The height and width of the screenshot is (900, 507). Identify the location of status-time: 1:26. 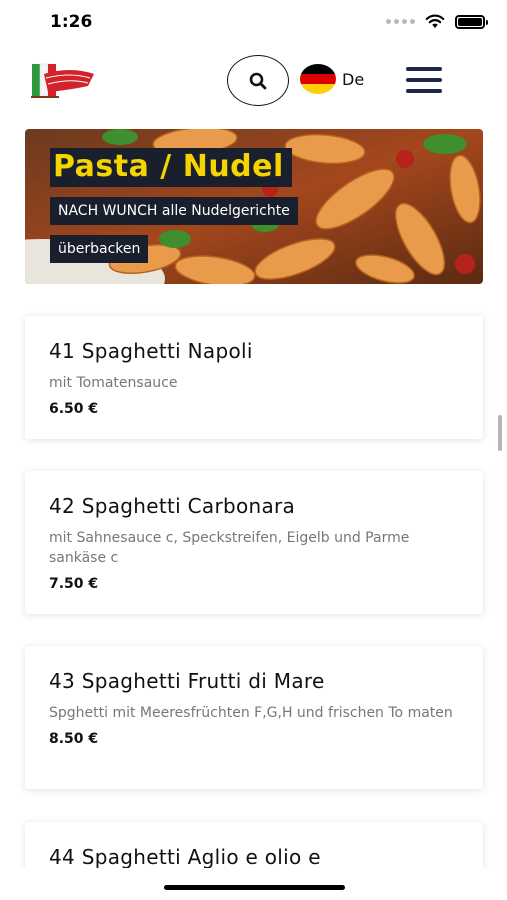
(71, 22).